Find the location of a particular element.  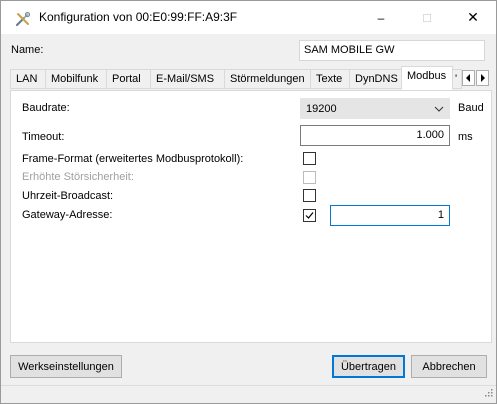

tab-lan: LAN is located at coordinates (28, 79).